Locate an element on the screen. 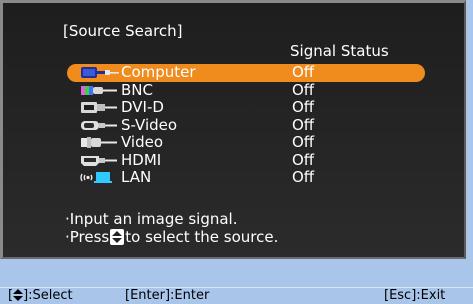  hint-select-source: ·Press to select the source. is located at coordinates (171, 237).